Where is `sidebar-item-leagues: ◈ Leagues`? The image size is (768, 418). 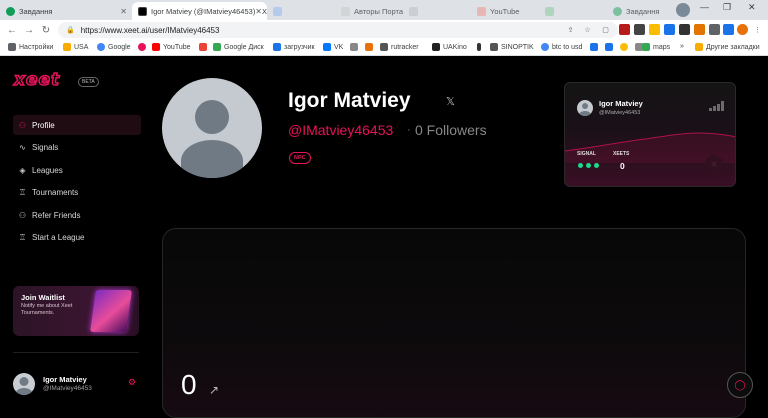 sidebar-item-leagues: ◈ Leagues is located at coordinates (77, 170).